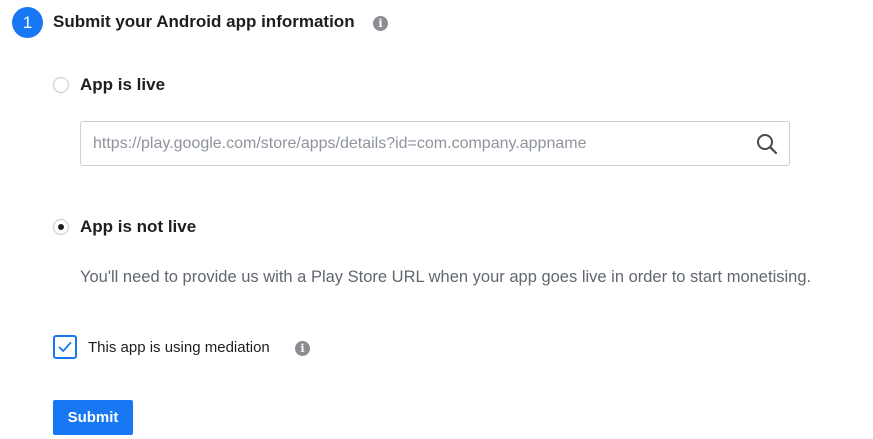  What do you see at coordinates (412, 143) in the screenshot?
I see `play-store-url-input` at bounding box center [412, 143].